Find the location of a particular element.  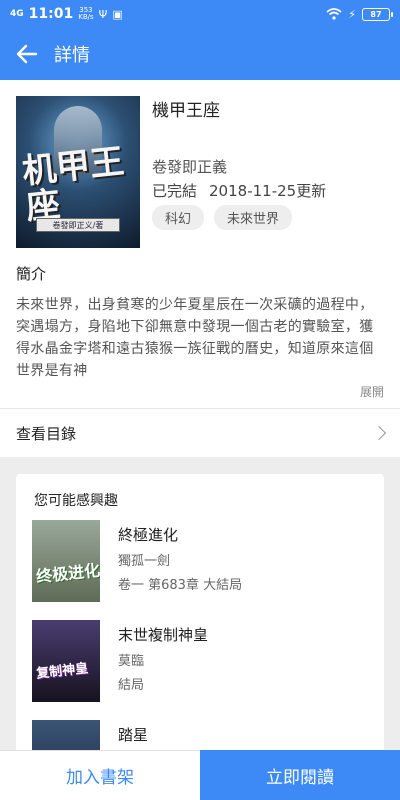

recommend-title: 踏星 is located at coordinates (133, 735).